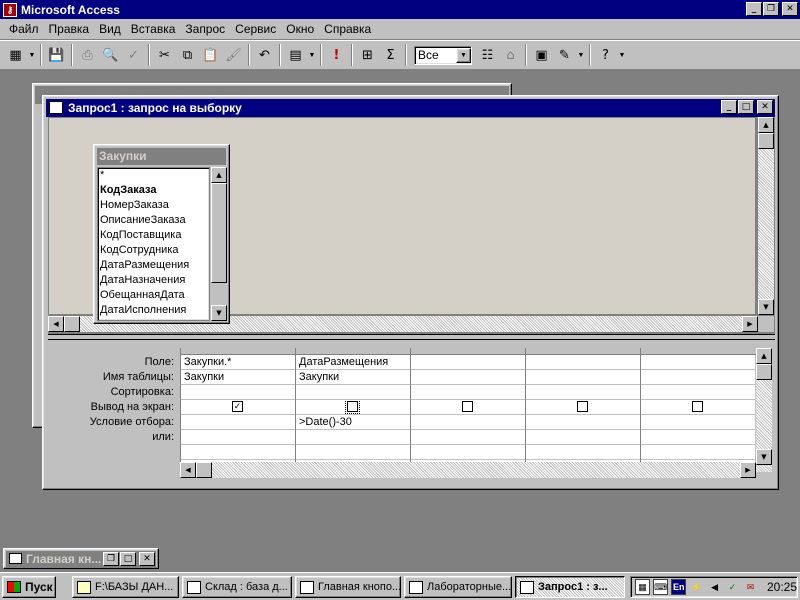  Describe the element at coordinates (237, 406) in the screenshot. I see `show-checkbox: ✓` at that location.